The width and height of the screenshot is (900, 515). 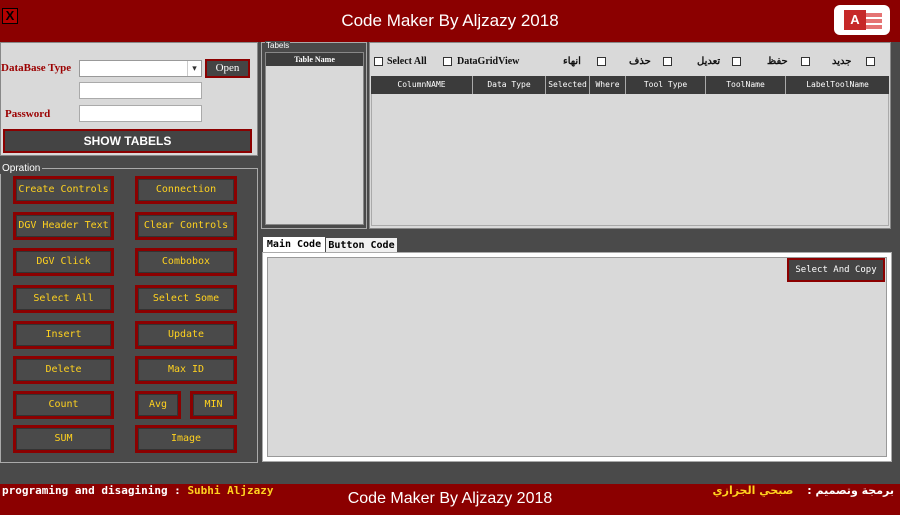 What do you see at coordinates (140, 113) in the screenshot?
I see `password-input` at bounding box center [140, 113].